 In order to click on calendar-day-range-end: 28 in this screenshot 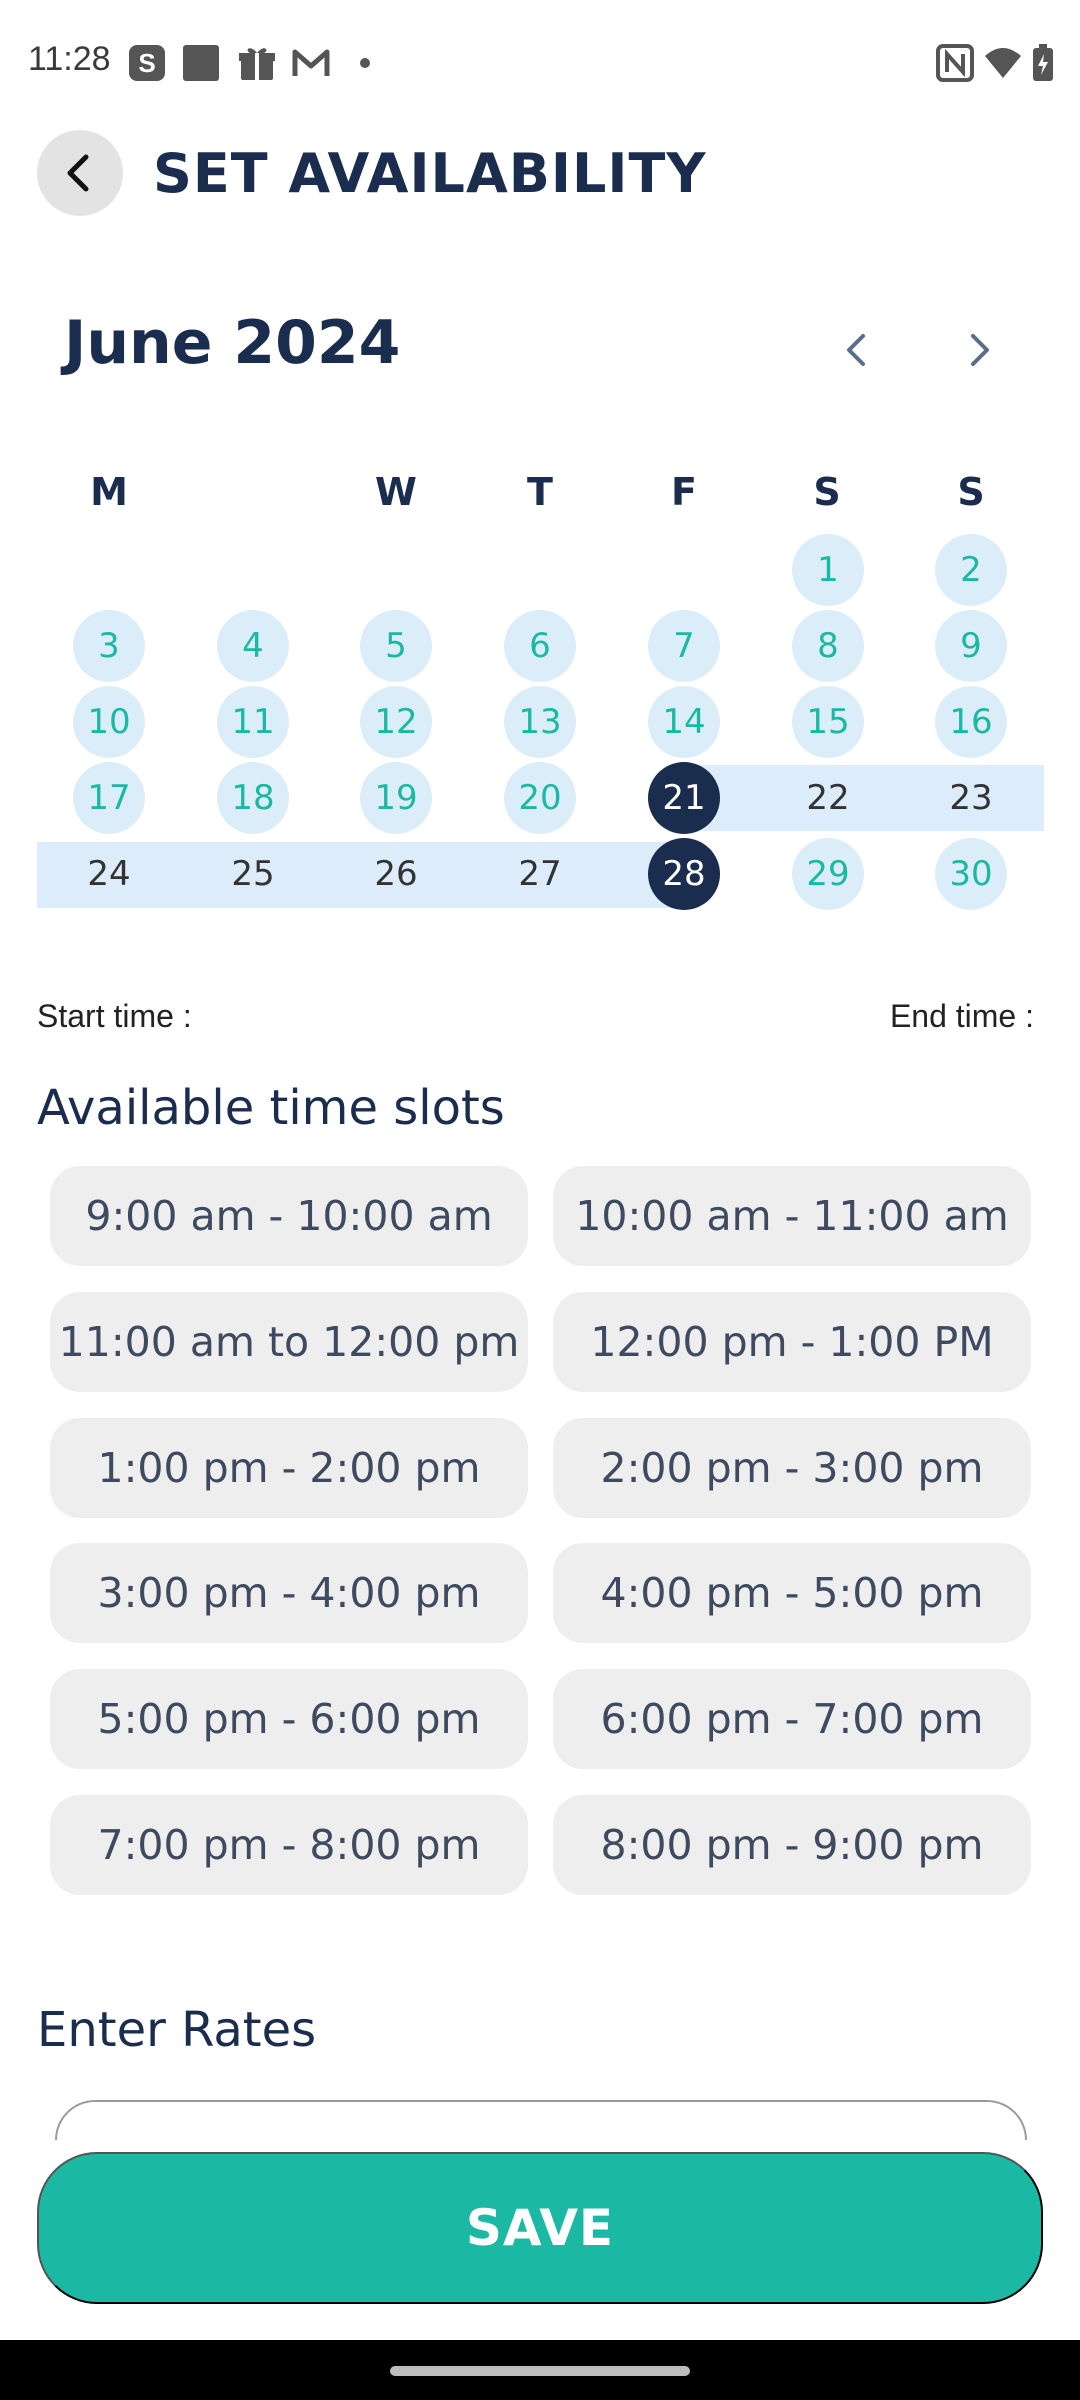, I will do `click(684, 874)`.